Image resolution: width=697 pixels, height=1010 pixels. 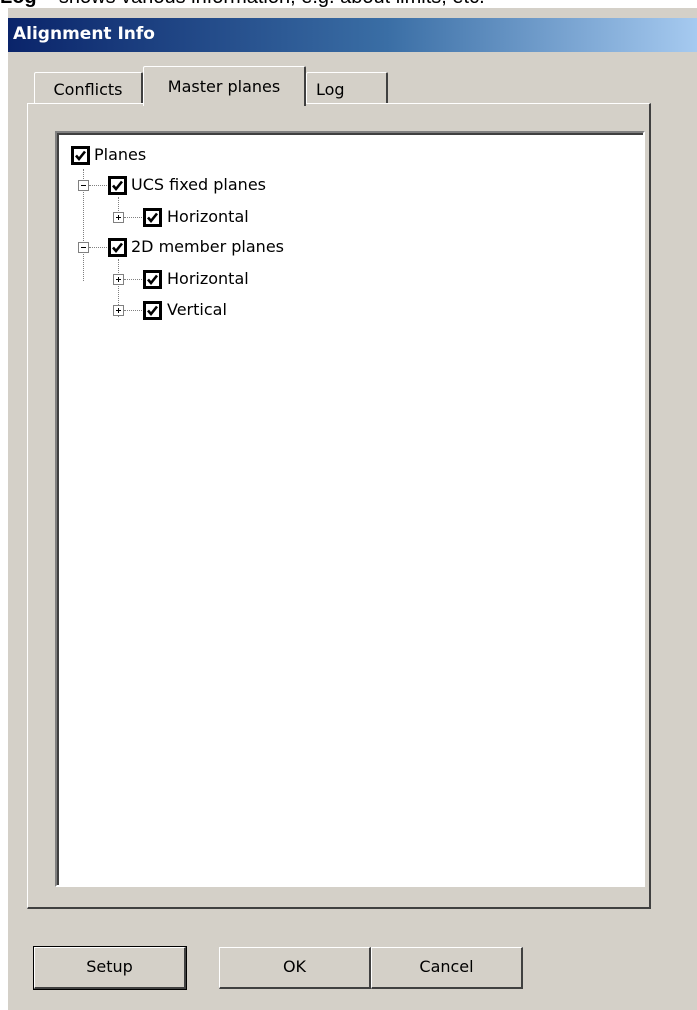 What do you see at coordinates (120, 154) in the screenshot?
I see `planes-label: Planes` at bounding box center [120, 154].